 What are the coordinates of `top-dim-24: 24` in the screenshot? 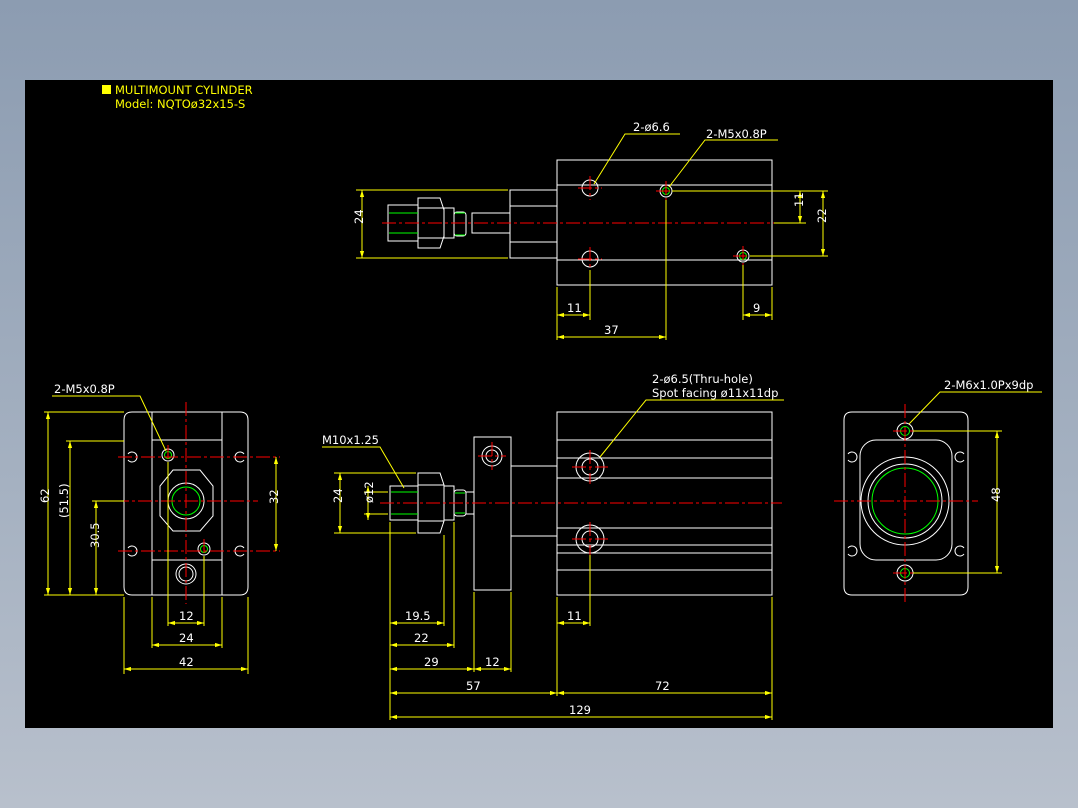 It's located at (359, 216).